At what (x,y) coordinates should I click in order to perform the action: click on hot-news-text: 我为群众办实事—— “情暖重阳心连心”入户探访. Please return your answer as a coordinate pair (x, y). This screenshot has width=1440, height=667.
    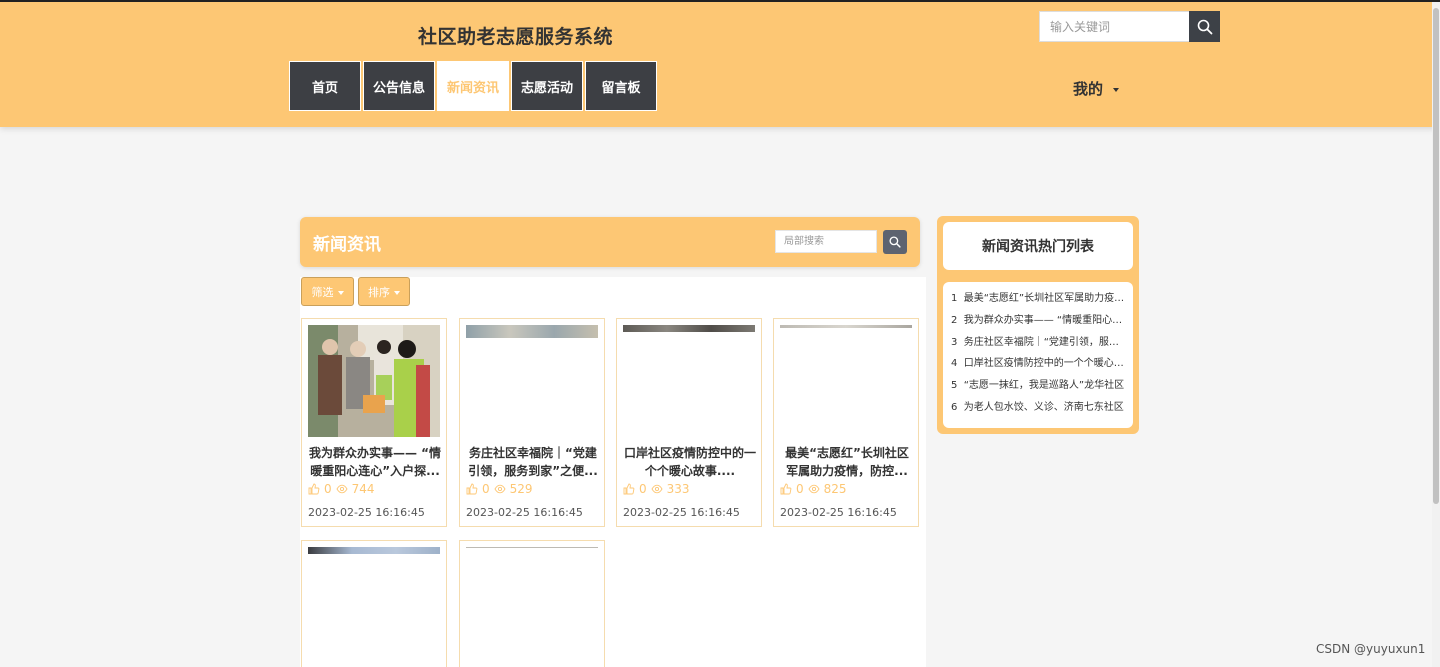
    Looking at the image, I should click on (1044, 320).